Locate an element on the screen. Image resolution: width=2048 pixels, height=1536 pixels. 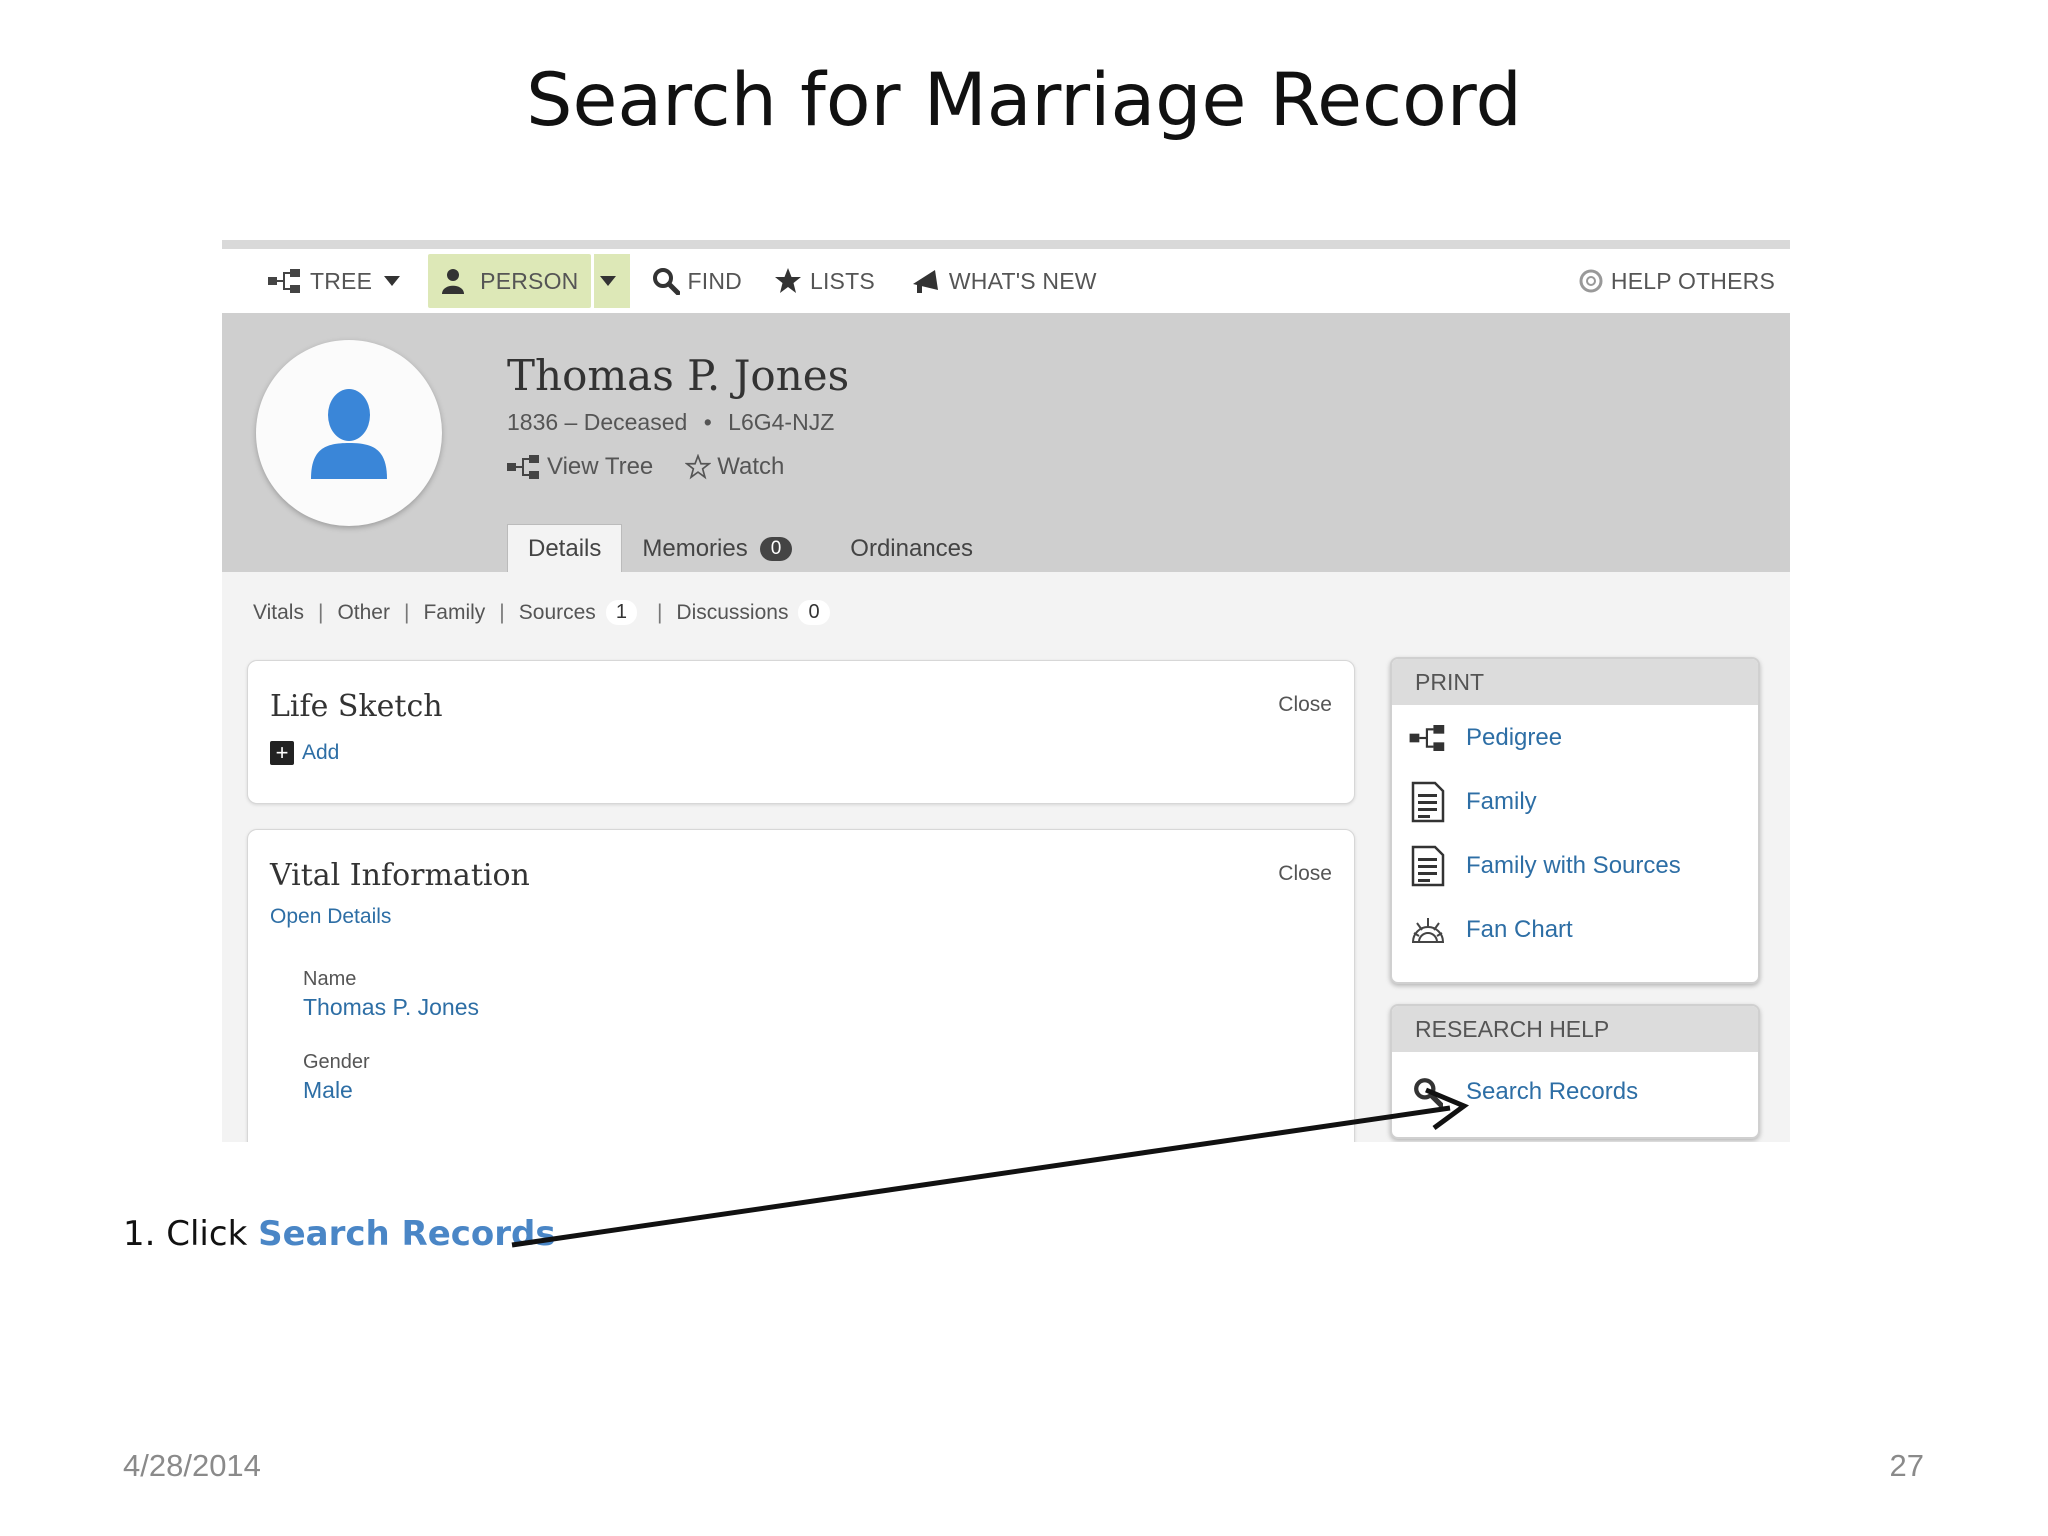
slide-page-number: 27 is located at coordinates (1906, 1465).